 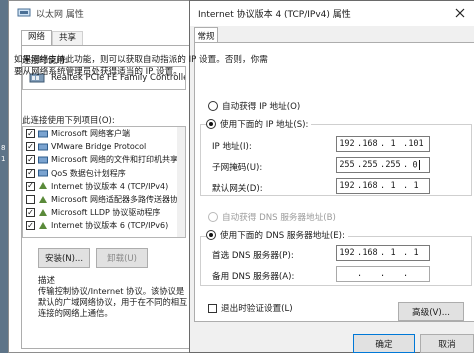 What do you see at coordinates (211, 235) in the screenshot?
I see `manual-dns-radio` at bounding box center [211, 235].